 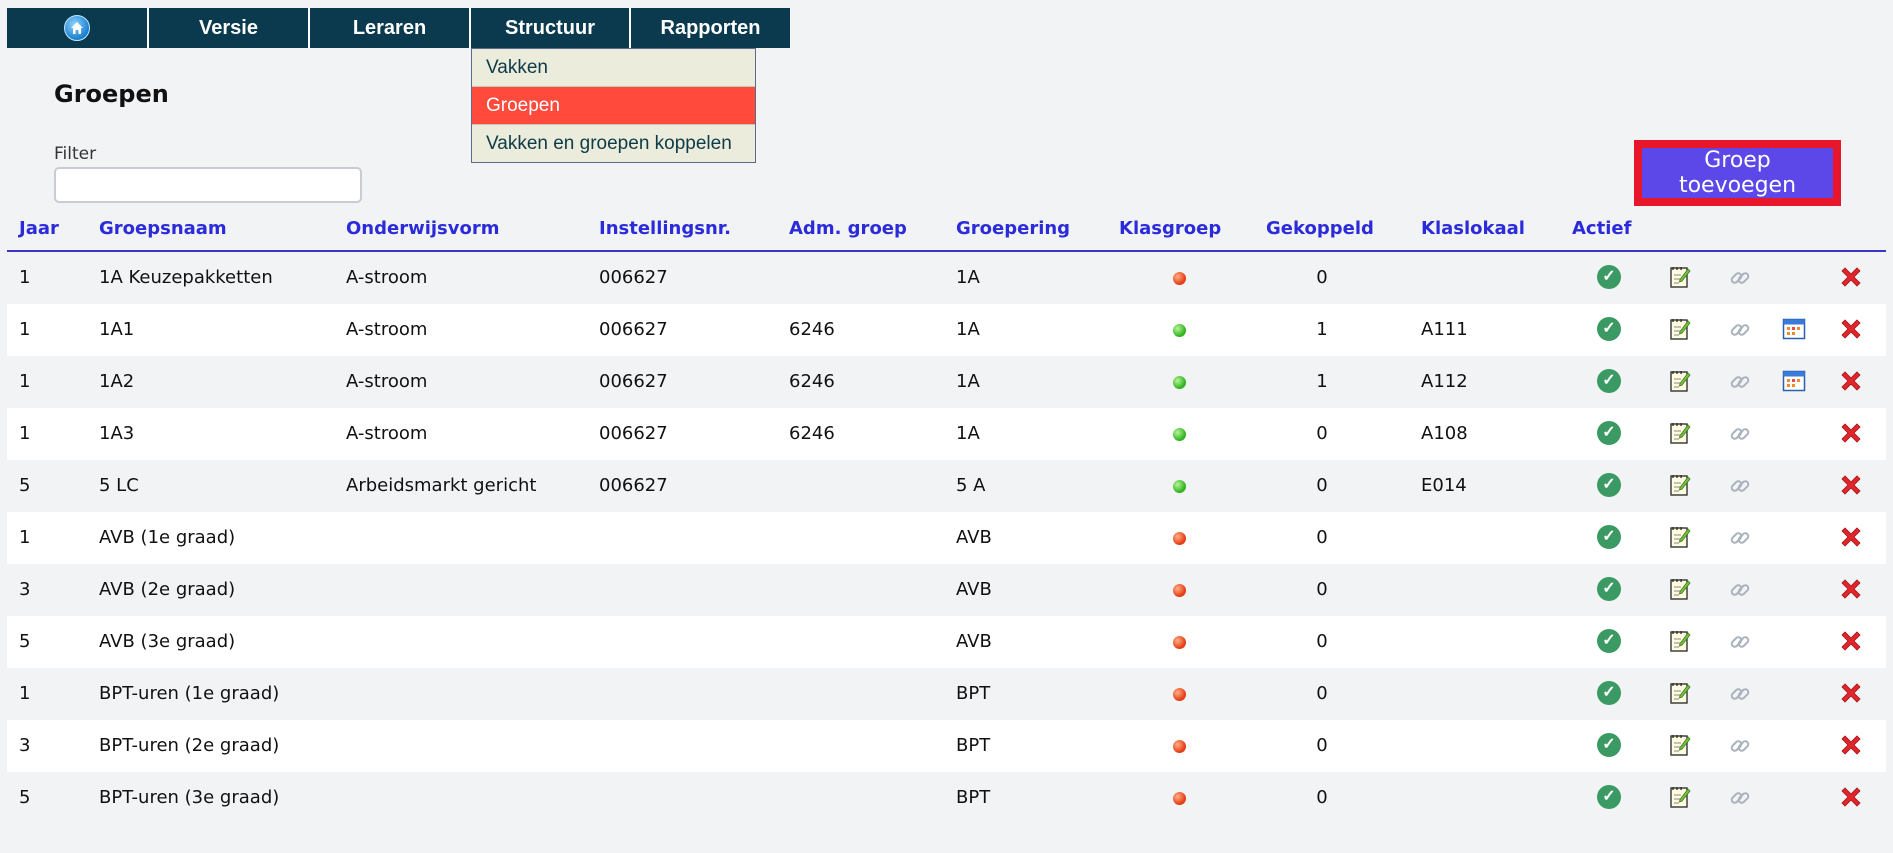 What do you see at coordinates (78, 28) in the screenshot?
I see `nav-home-button` at bounding box center [78, 28].